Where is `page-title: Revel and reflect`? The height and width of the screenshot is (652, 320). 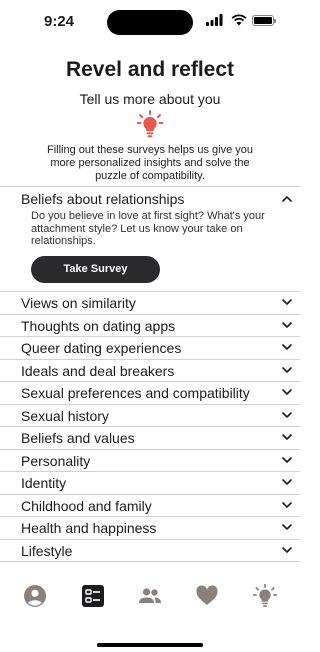
page-title: Revel and reflect is located at coordinates (150, 69).